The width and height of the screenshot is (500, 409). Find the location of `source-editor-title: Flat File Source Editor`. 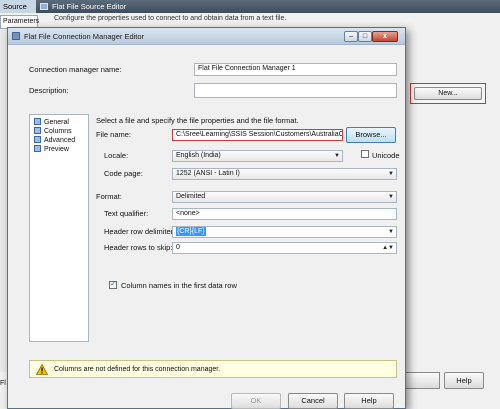

source-editor-title: Flat File Source Editor is located at coordinates (89, 6).